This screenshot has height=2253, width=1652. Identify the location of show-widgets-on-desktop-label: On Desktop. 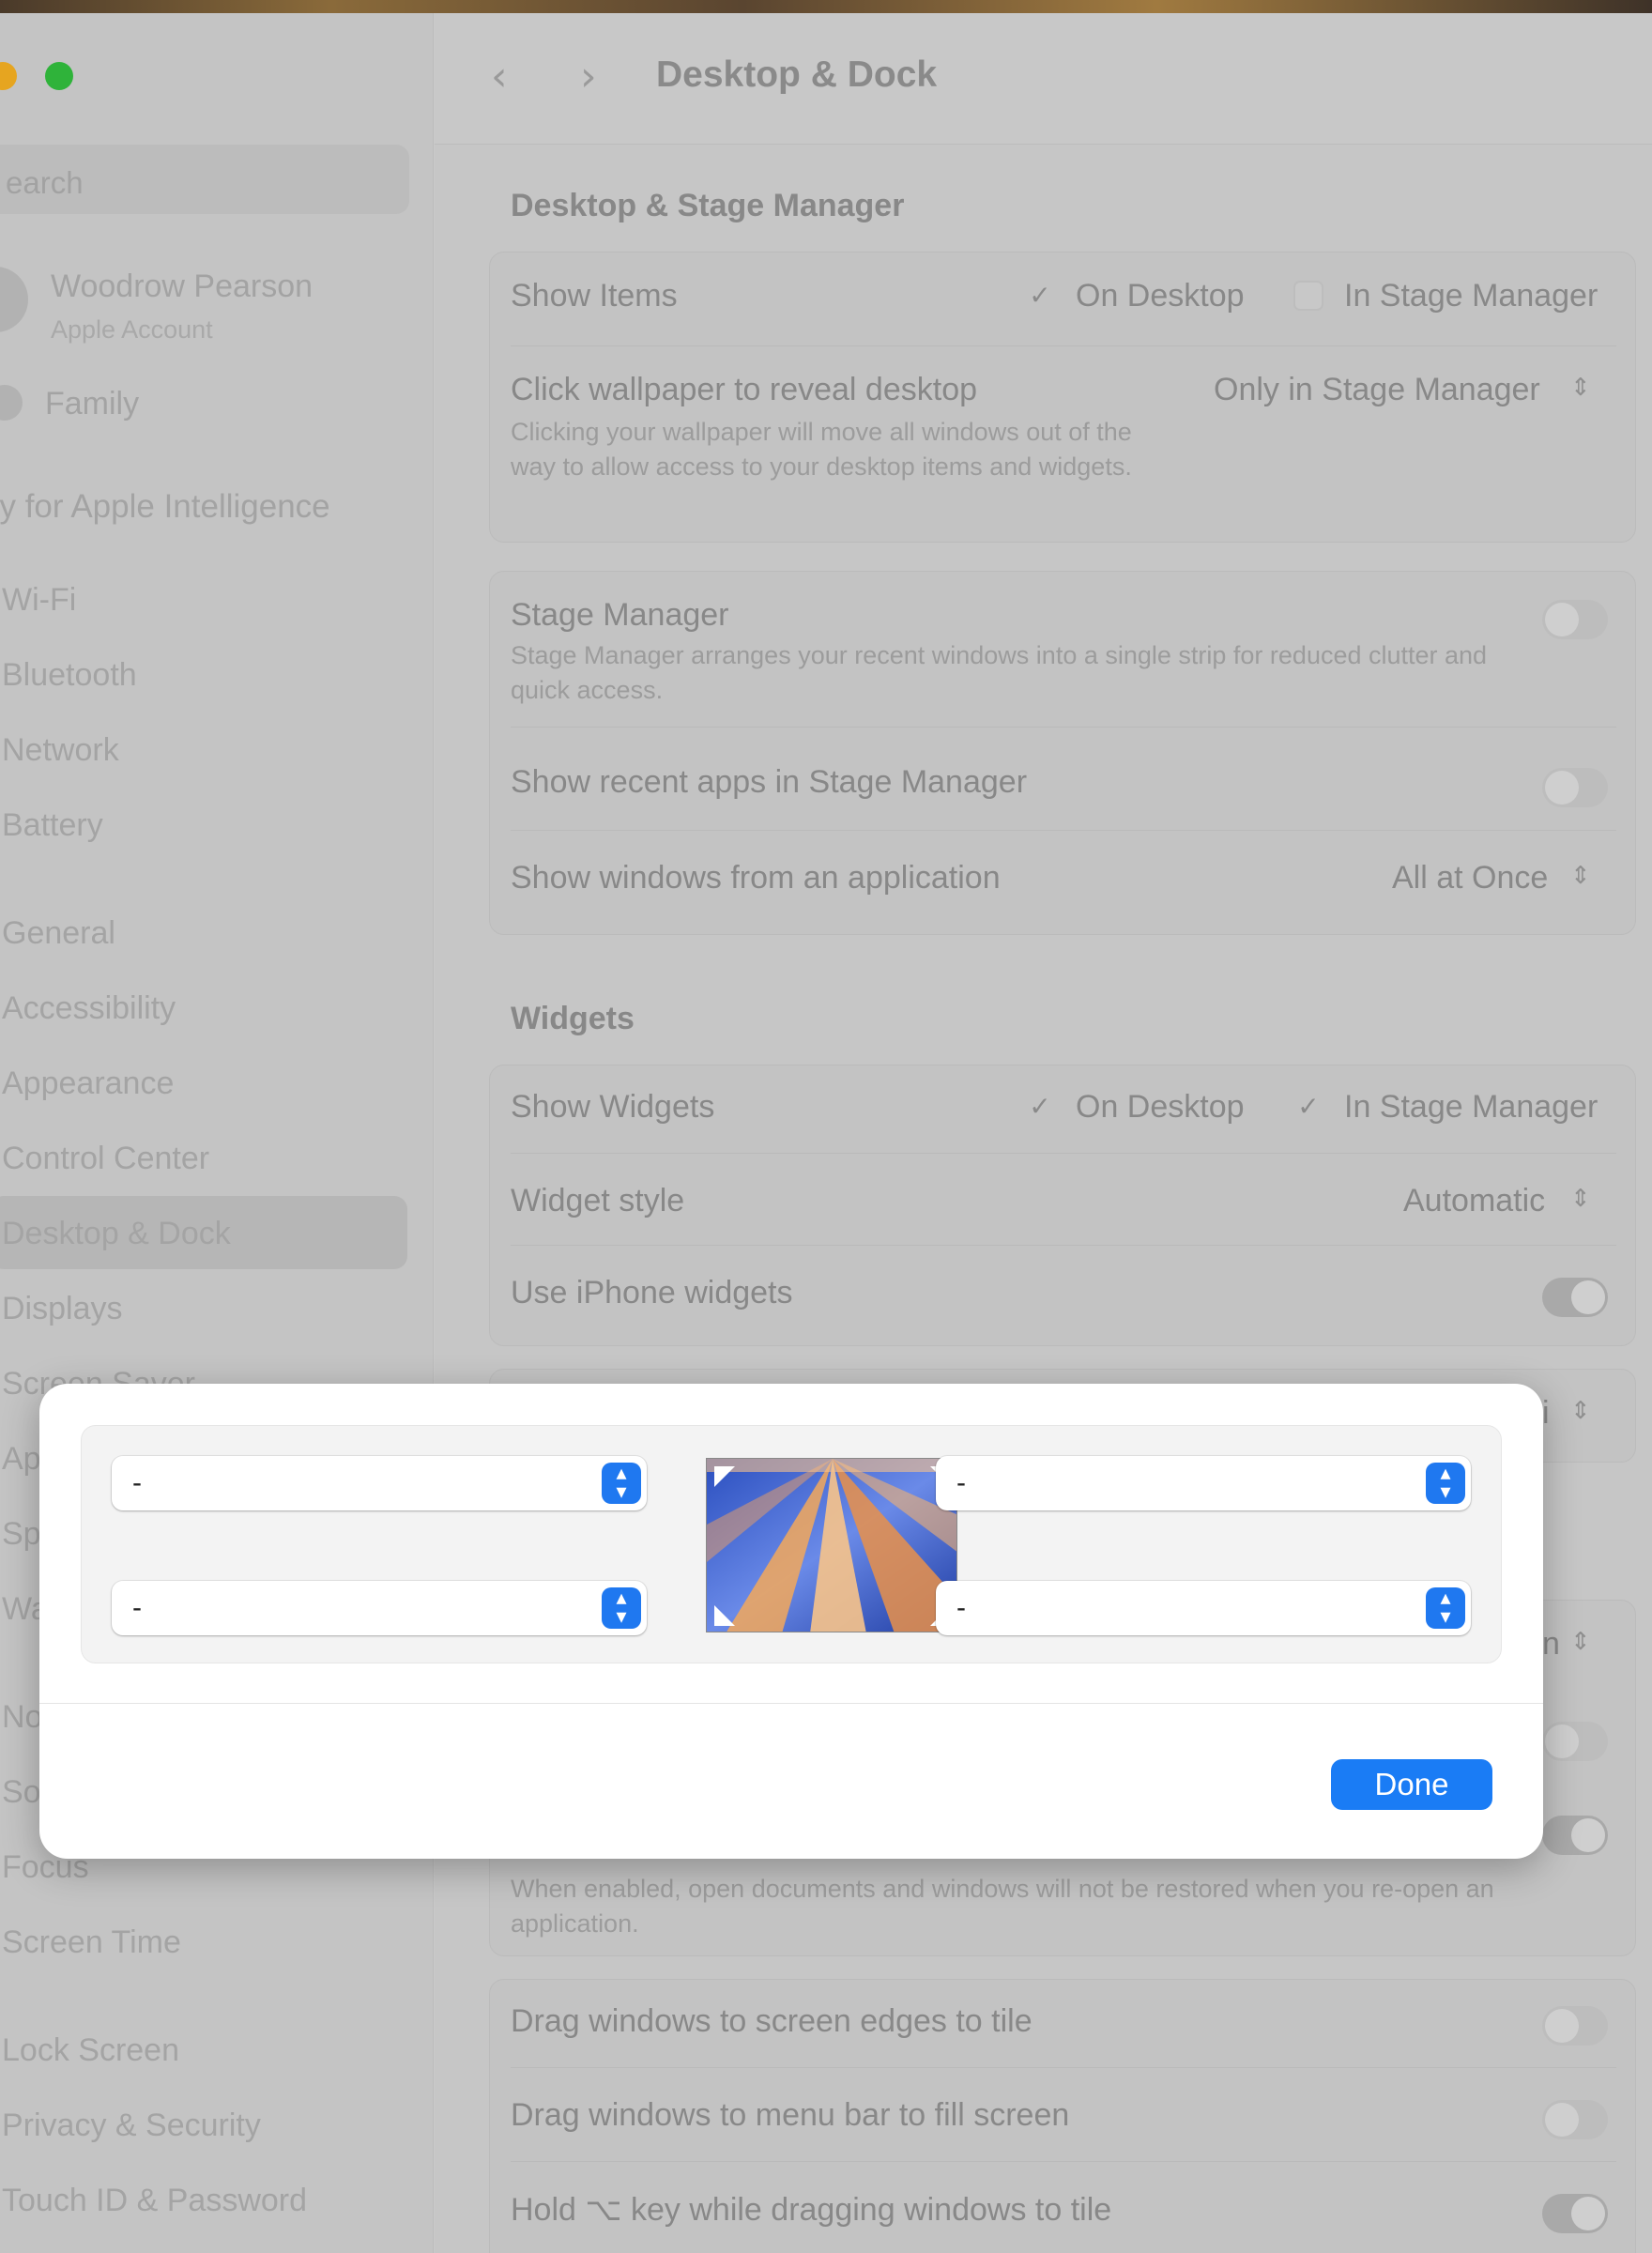
(1160, 1107).